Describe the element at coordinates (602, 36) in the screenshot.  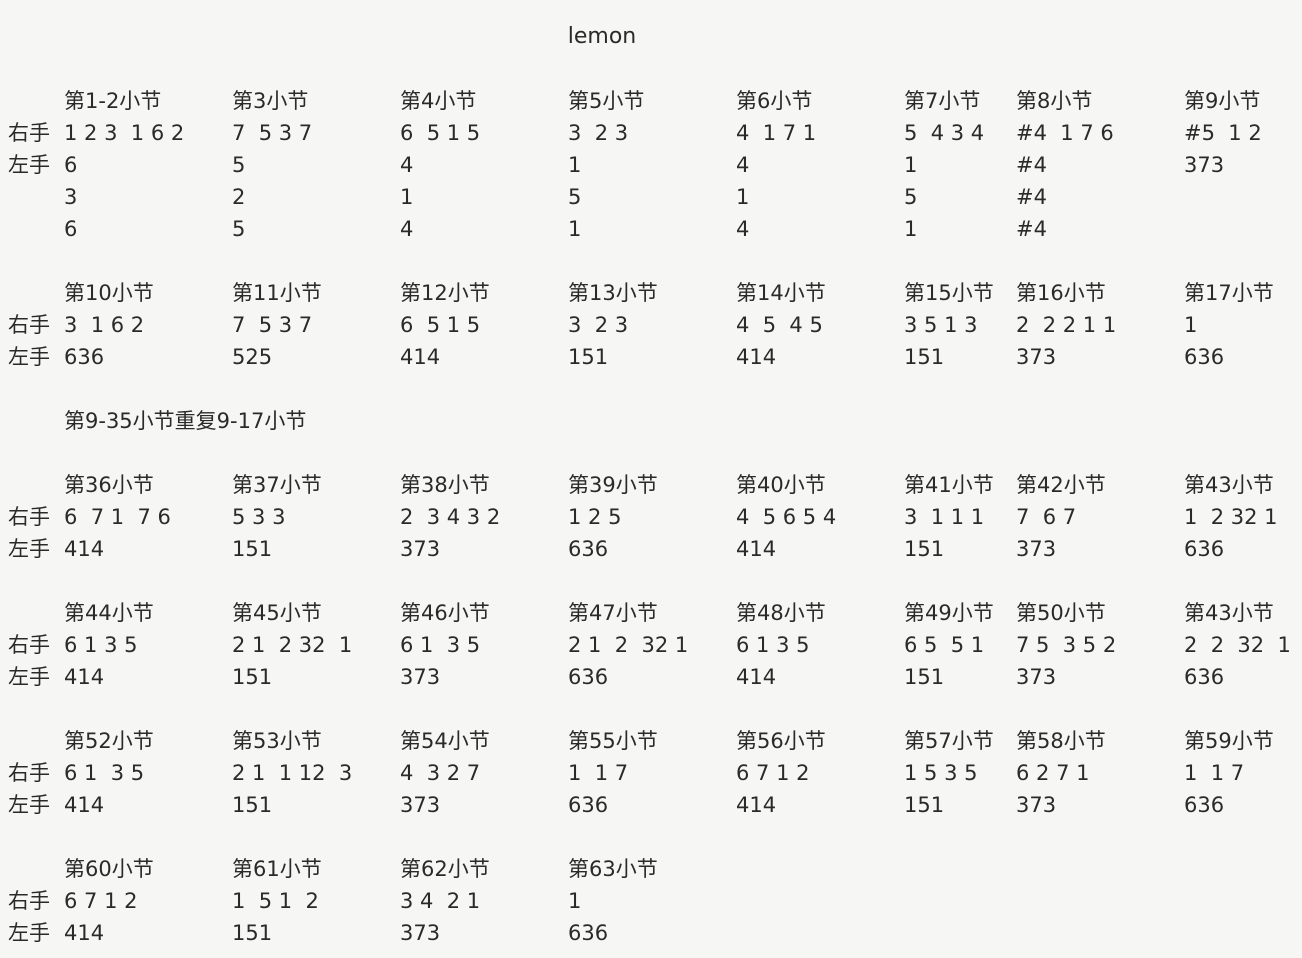
I see `page-title: lemon` at that location.